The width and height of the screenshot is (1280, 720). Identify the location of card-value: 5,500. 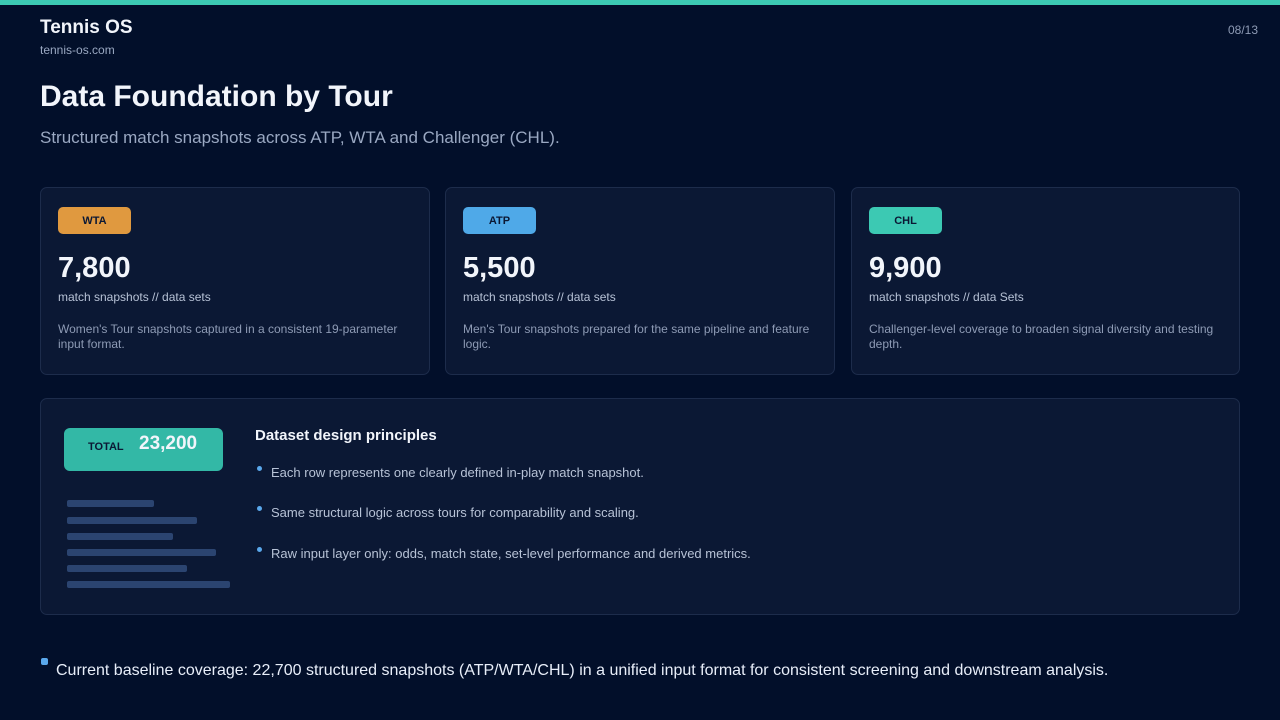
(499, 268).